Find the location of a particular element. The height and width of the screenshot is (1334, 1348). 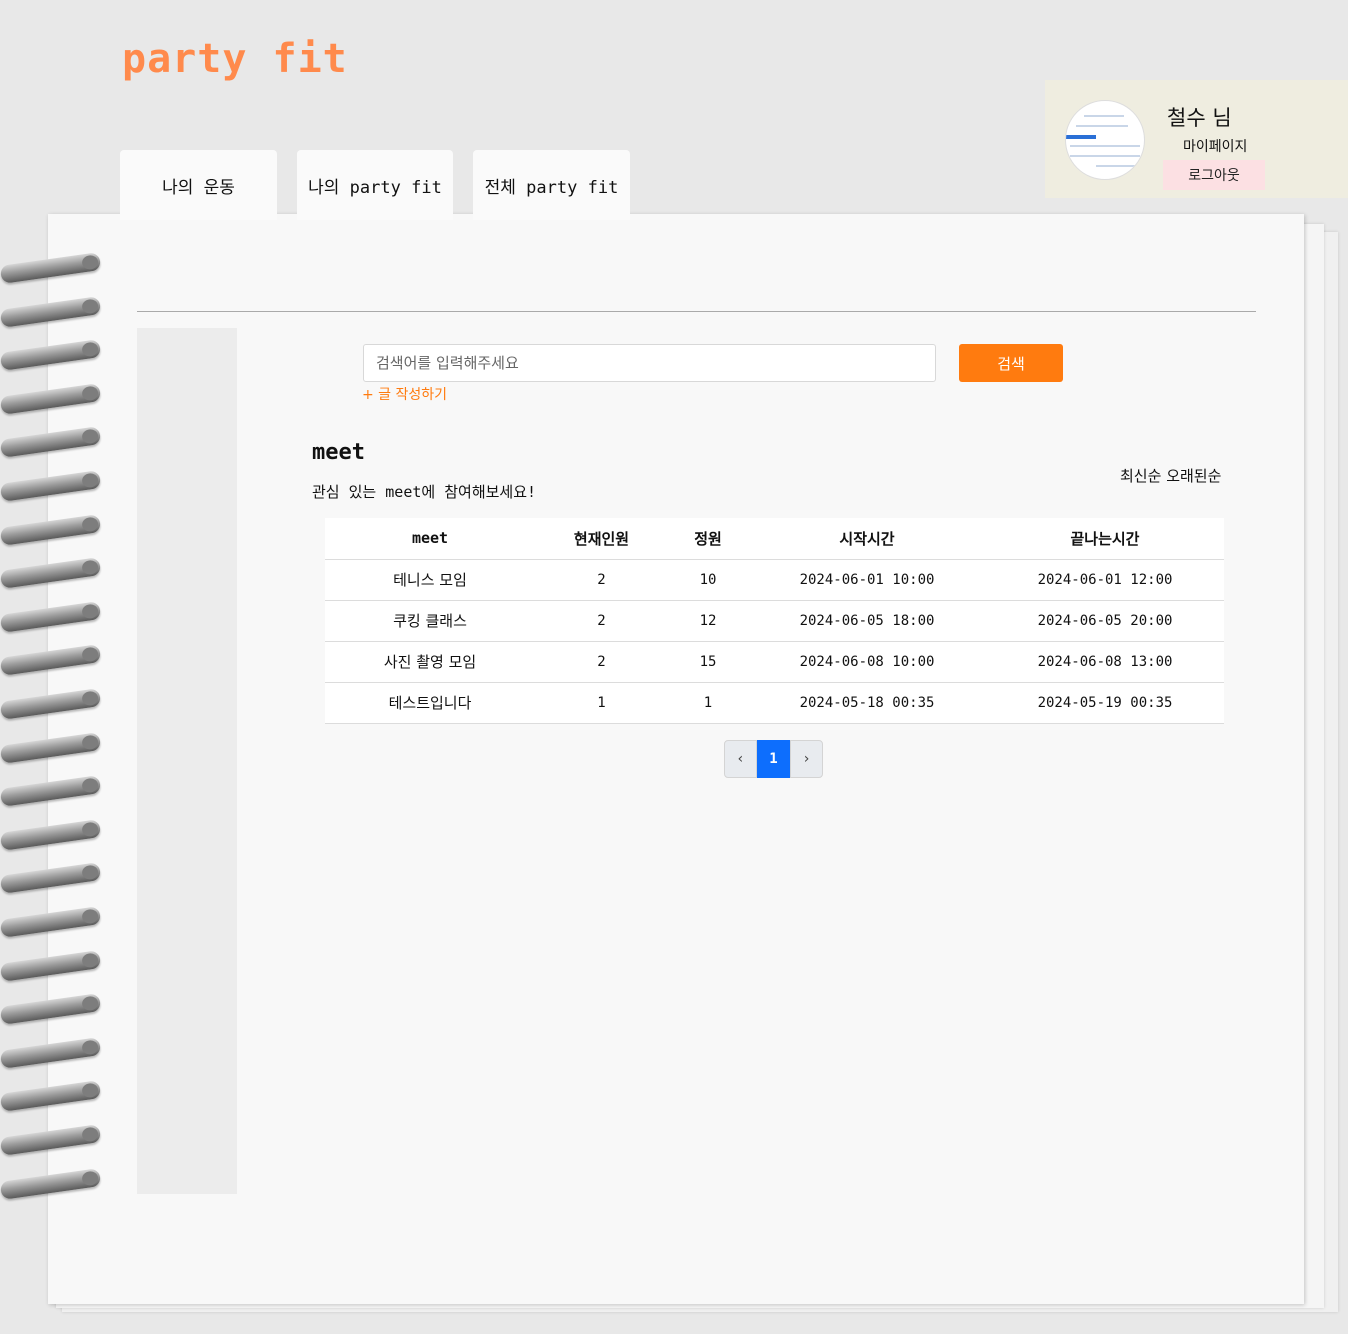

col-header-capacity: 정원 is located at coordinates (708, 539).